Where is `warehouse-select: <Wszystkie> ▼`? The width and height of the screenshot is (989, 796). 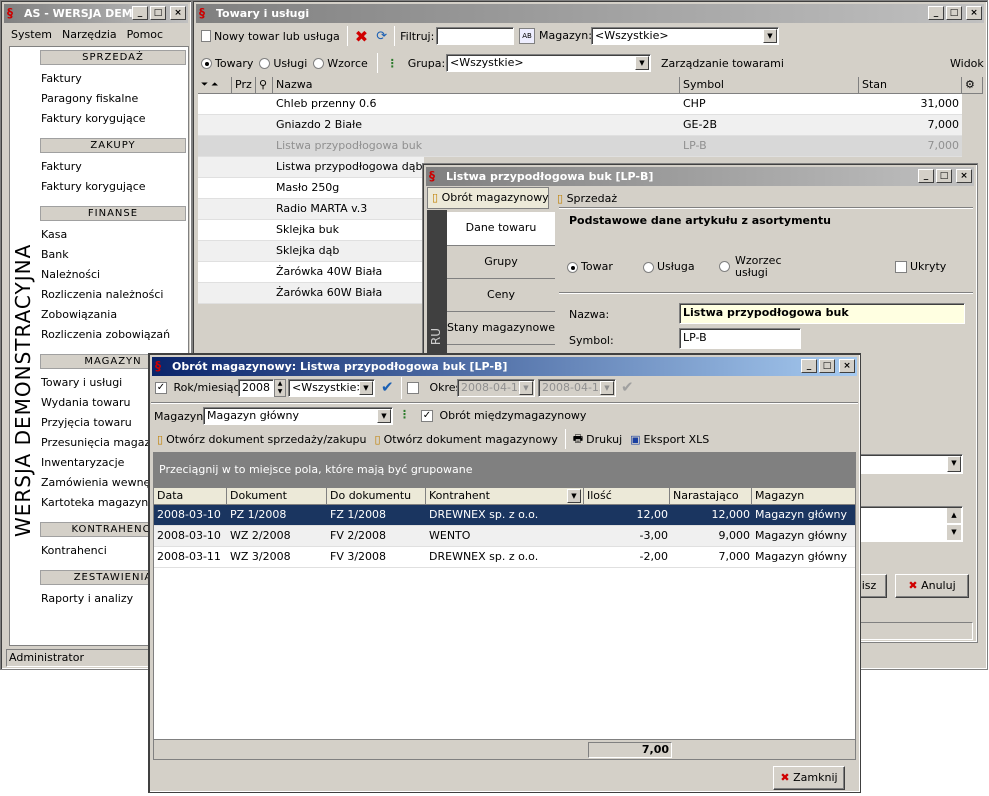 warehouse-select: <Wszystkie> ▼ is located at coordinates (685, 36).